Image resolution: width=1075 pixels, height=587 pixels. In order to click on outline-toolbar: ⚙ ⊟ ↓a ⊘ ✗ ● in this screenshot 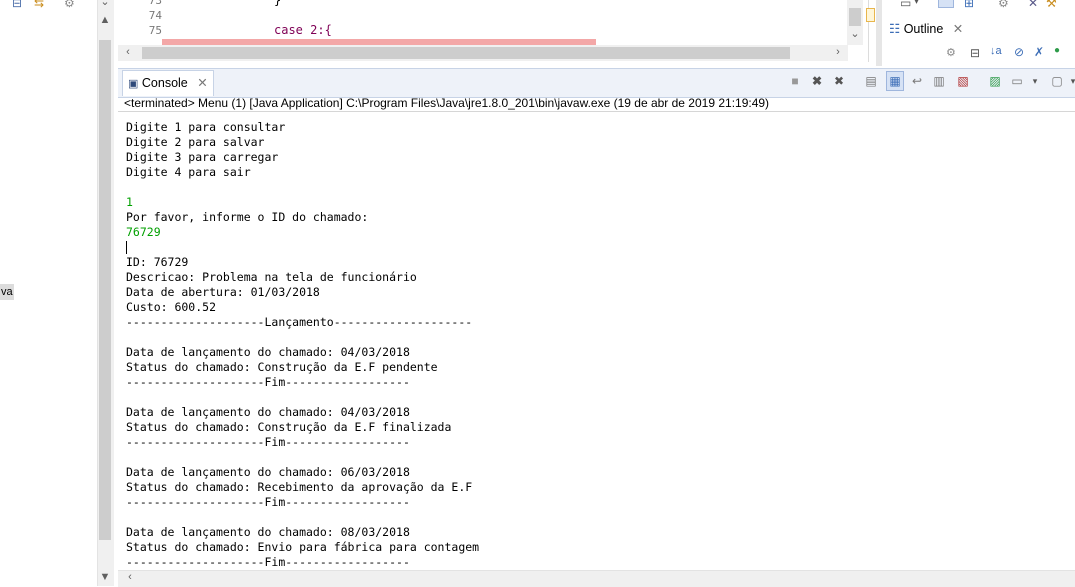, I will do `click(979, 54)`.